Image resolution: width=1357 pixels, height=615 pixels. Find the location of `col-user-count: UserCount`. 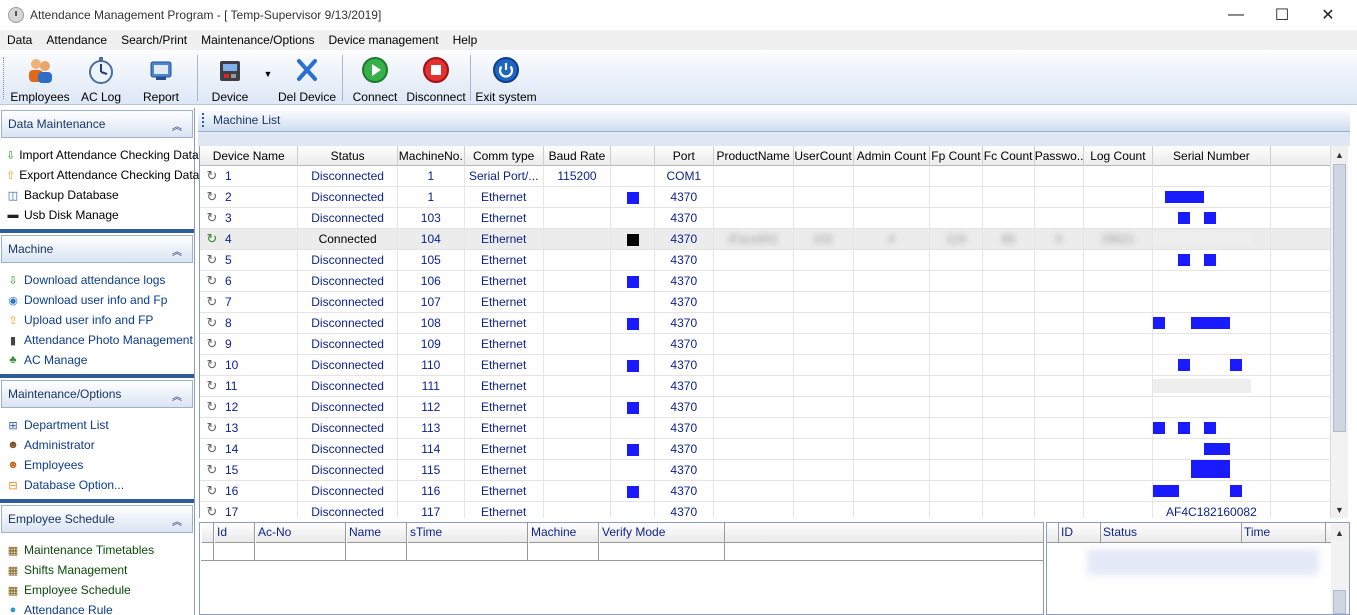

col-user-count: UserCount is located at coordinates (824, 156).